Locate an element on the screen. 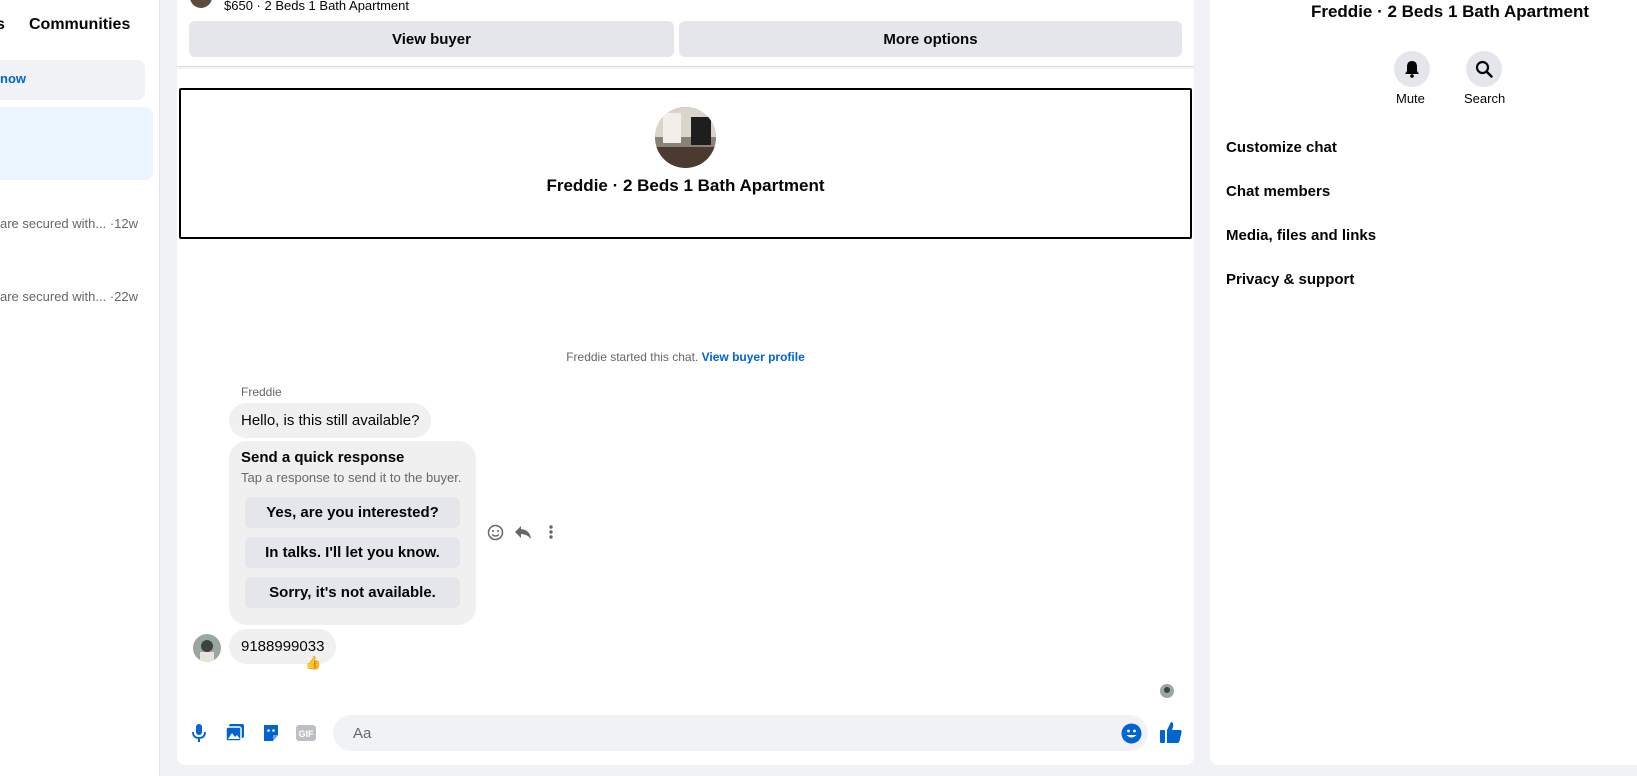  react-icon is located at coordinates (495, 532).